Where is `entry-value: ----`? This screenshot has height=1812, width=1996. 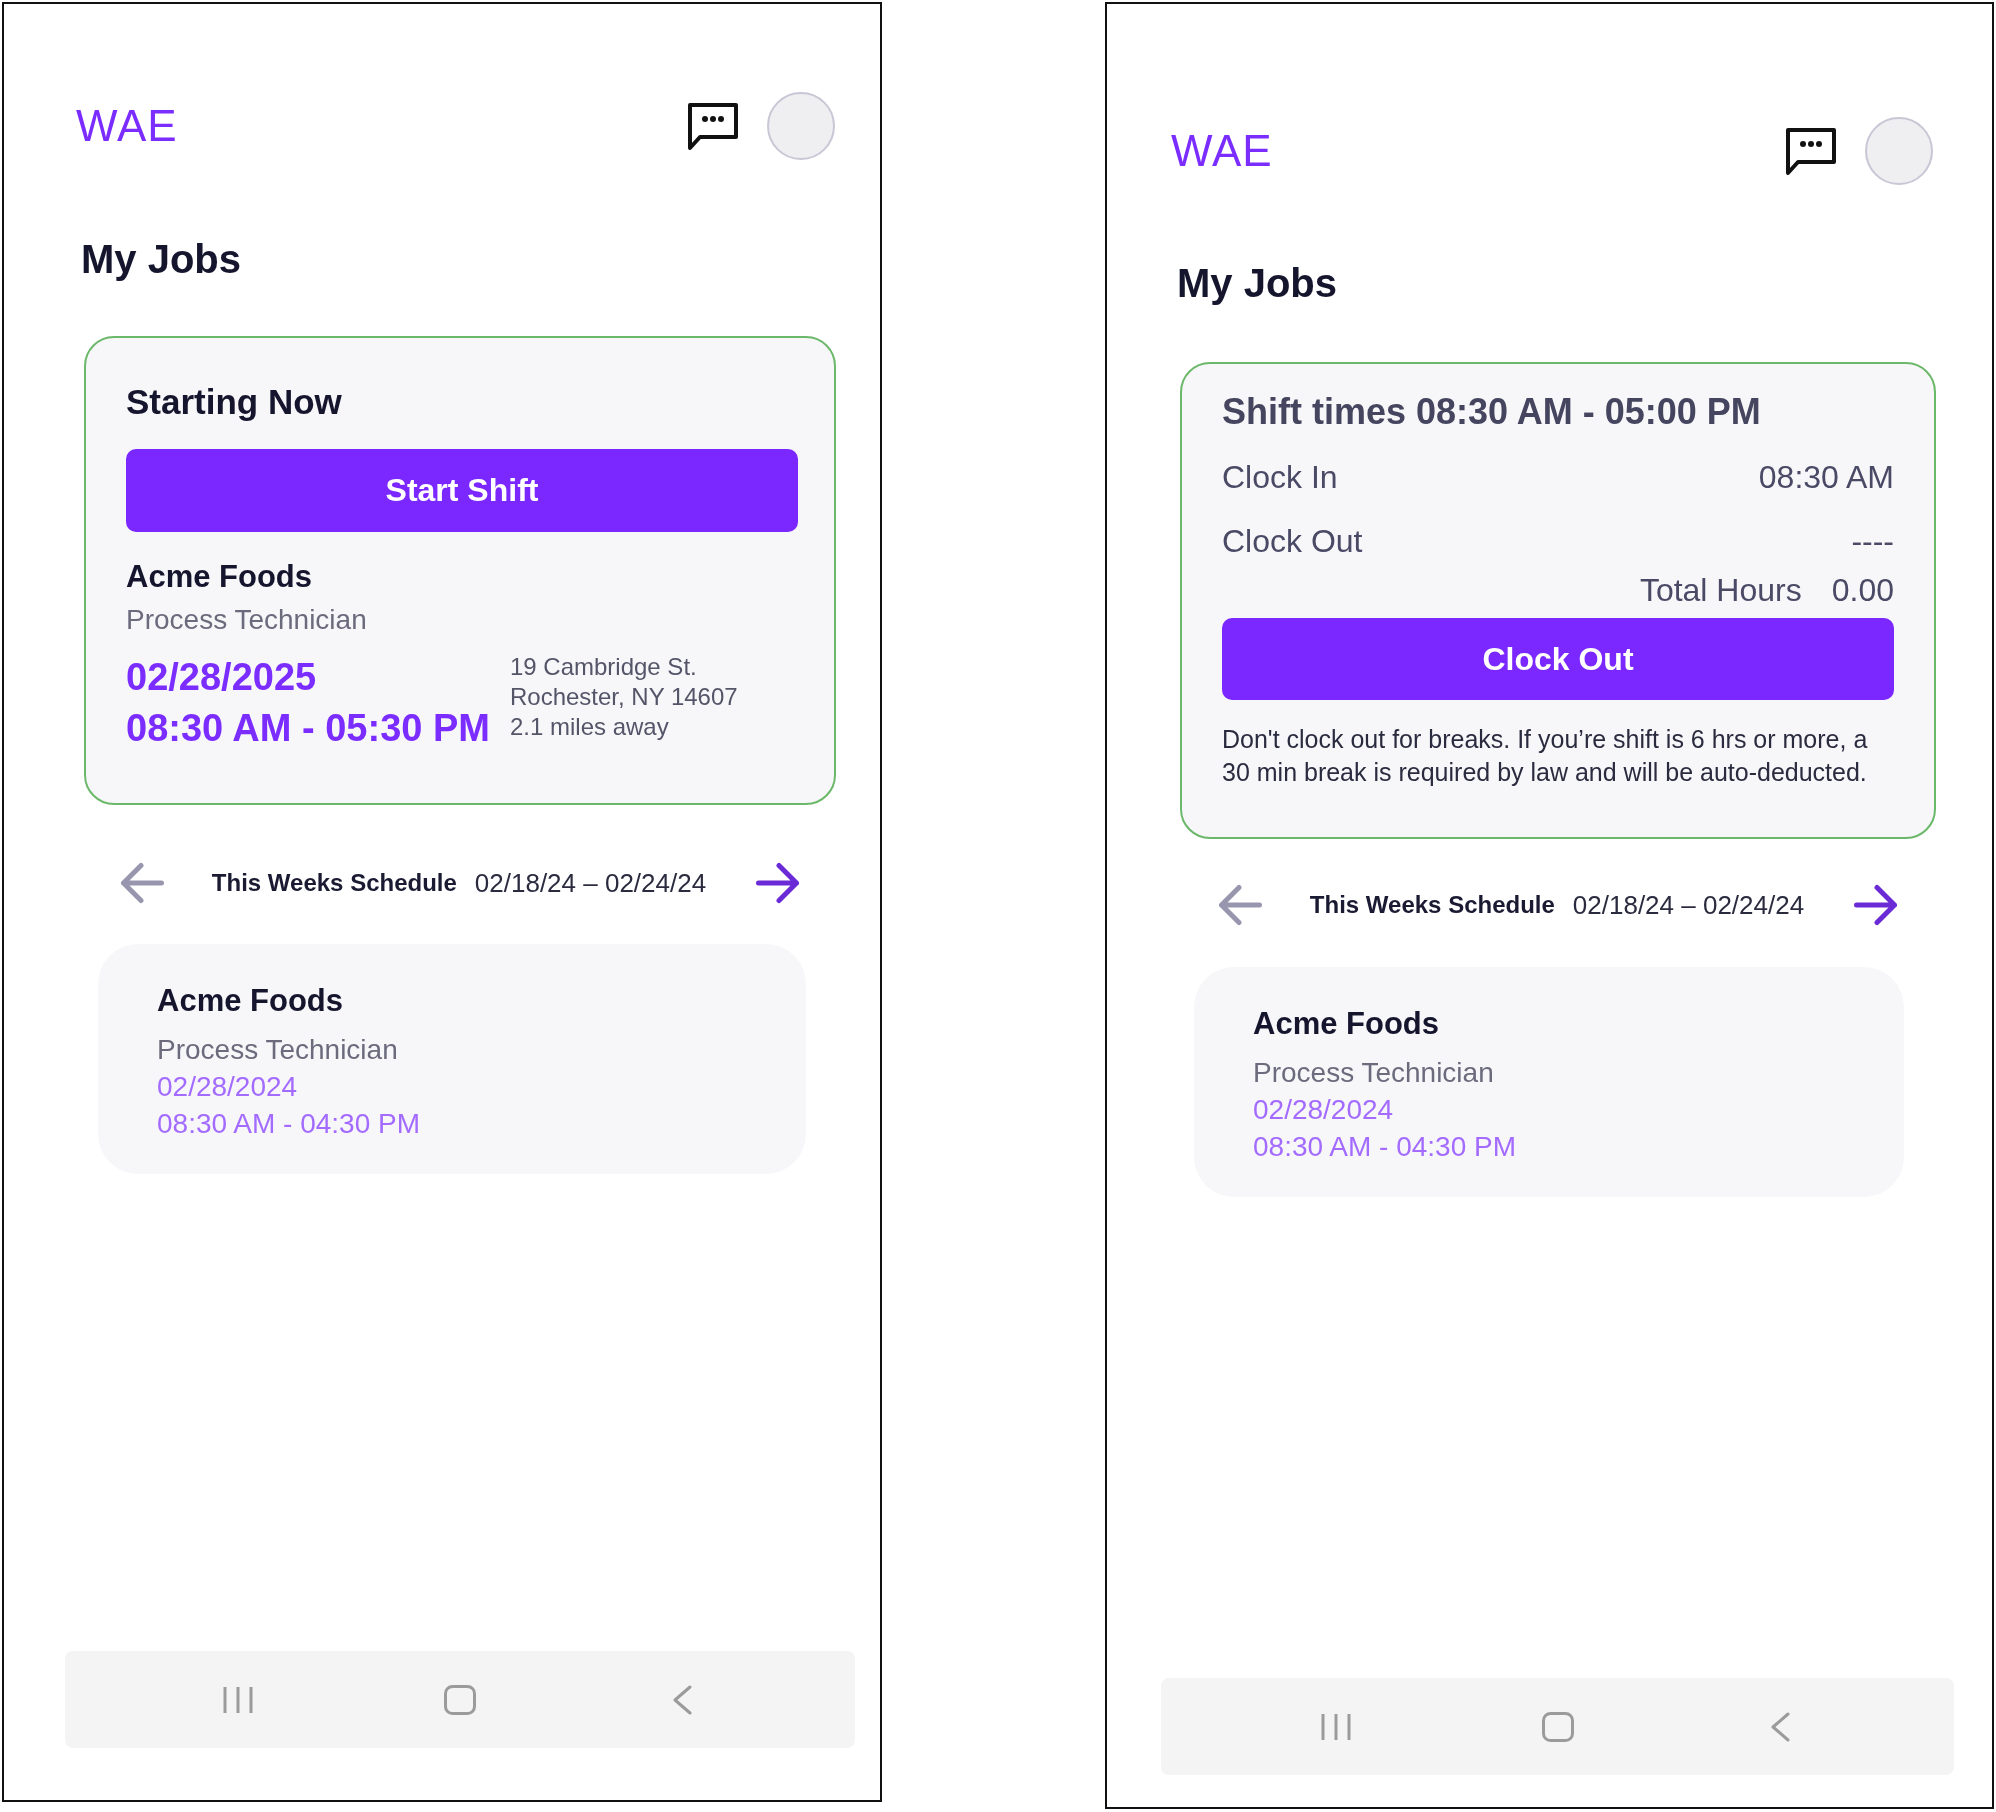
entry-value: ---- is located at coordinates (1872, 541).